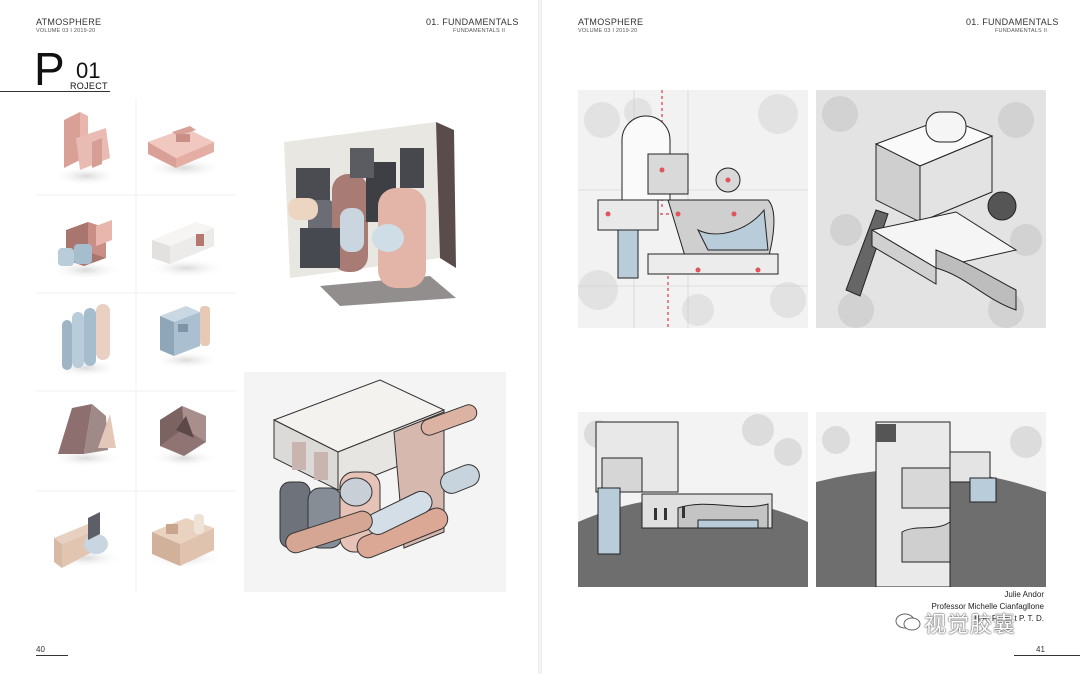  I want to click on right-section-title: 01. FUNDAMENTALS, so click(1012, 22).